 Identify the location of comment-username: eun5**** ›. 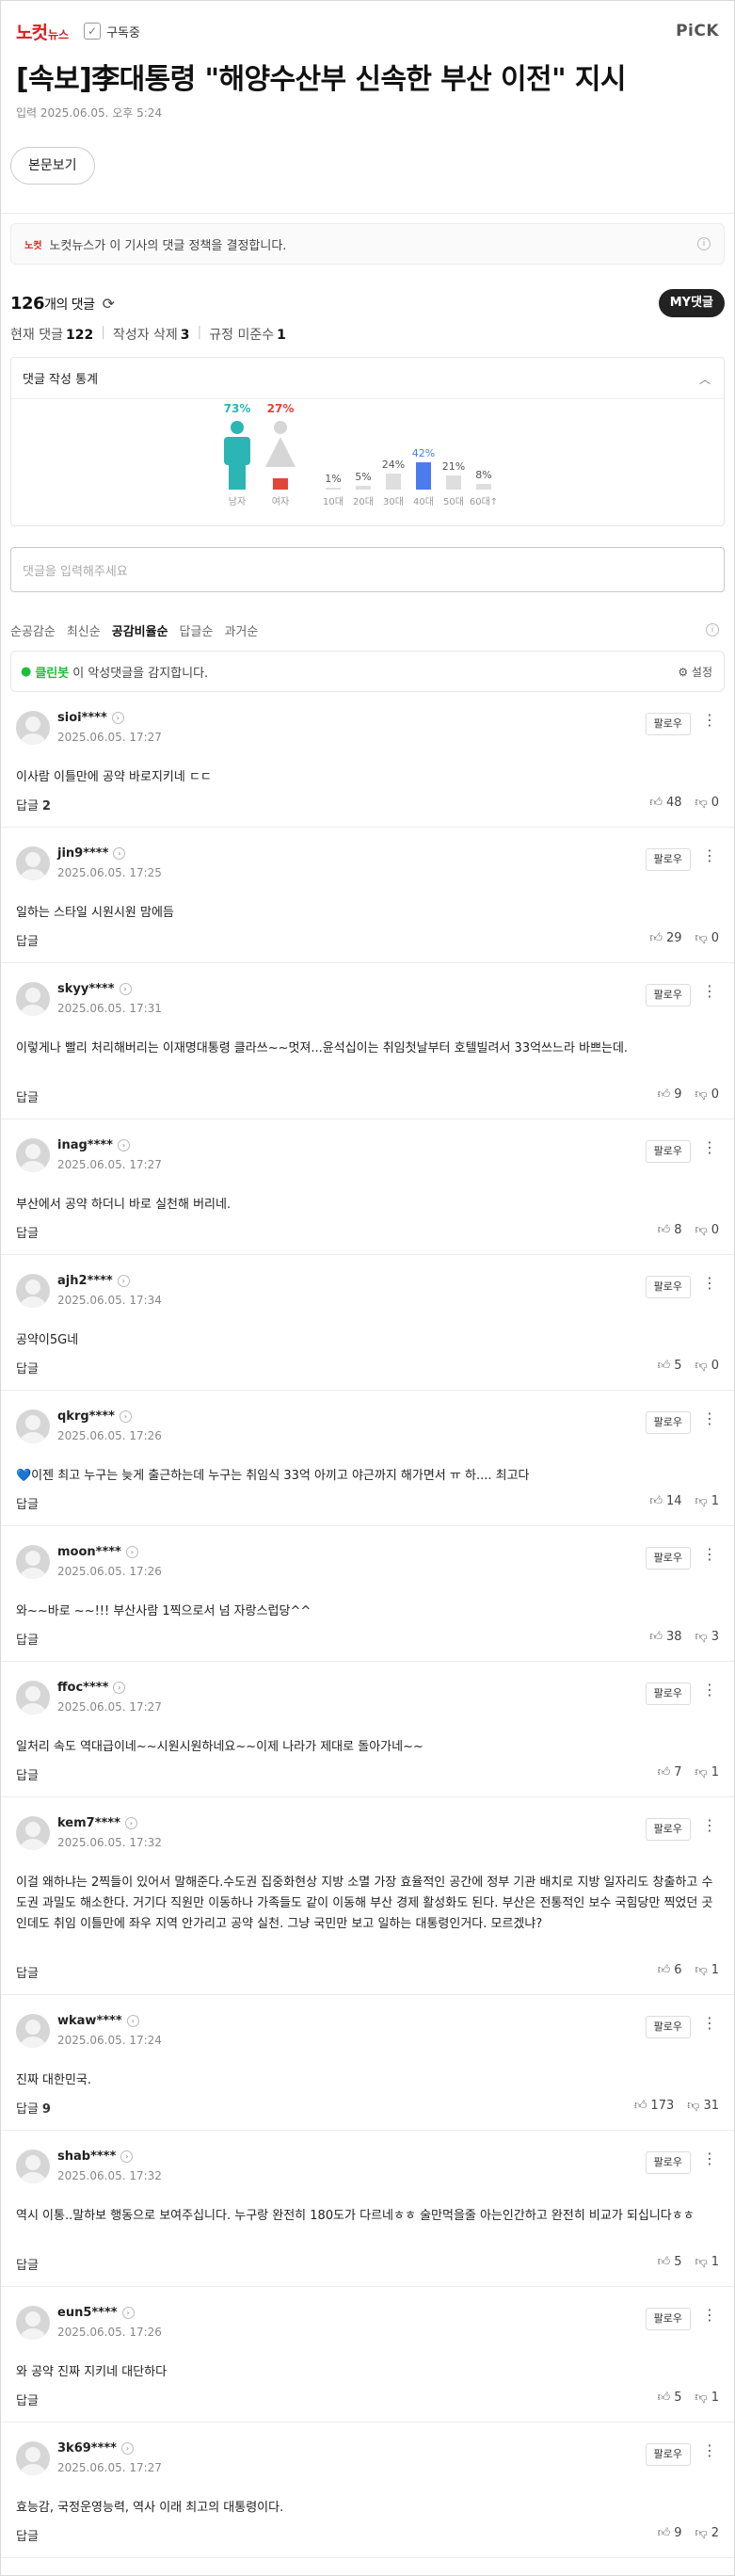
(96, 2313).